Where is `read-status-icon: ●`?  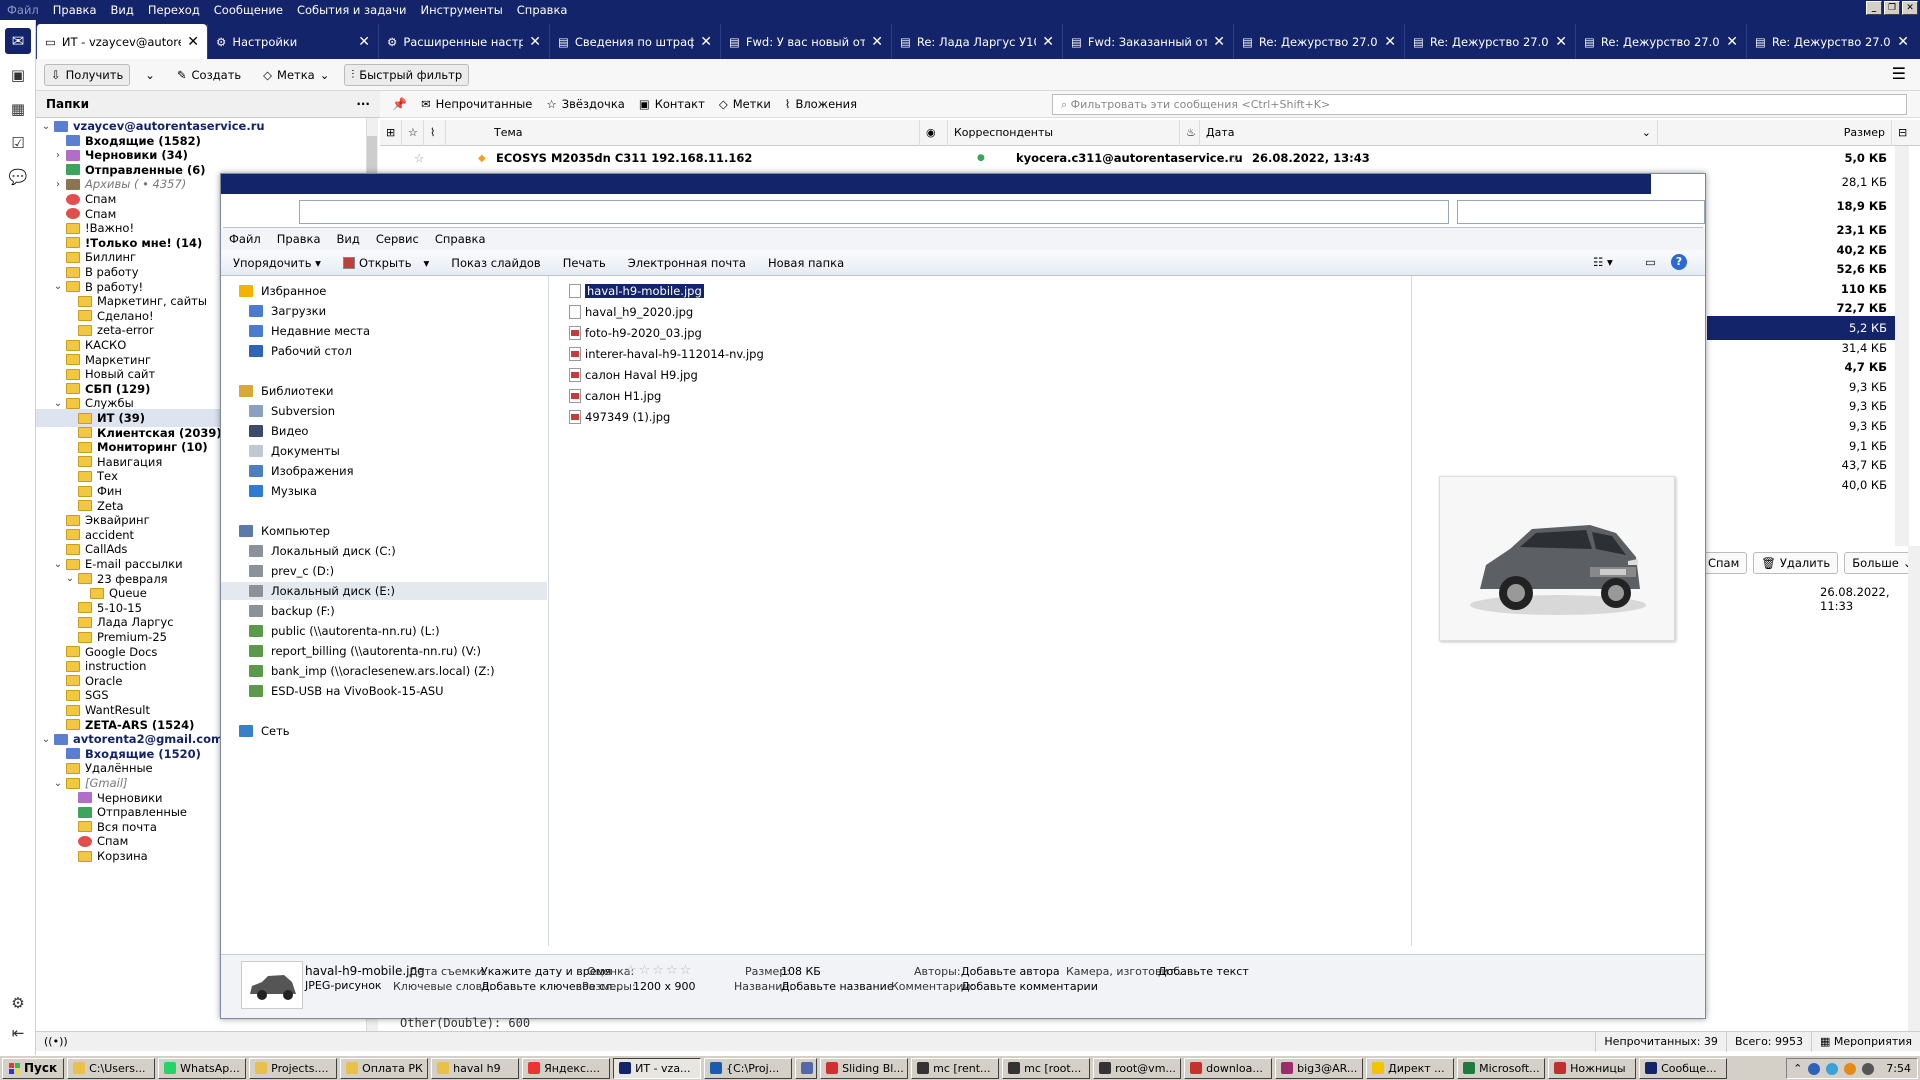 read-status-icon: ● is located at coordinates (981, 158).